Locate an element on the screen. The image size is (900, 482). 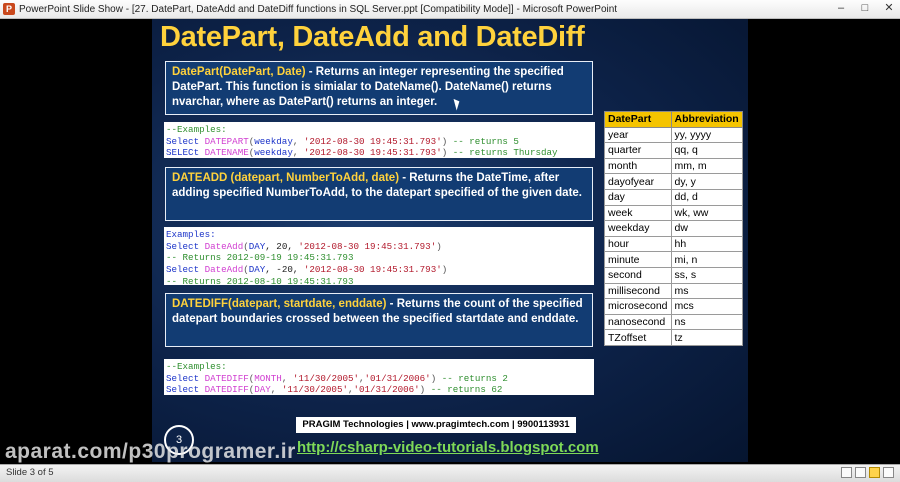
maximize-icon: □ is located at coordinates (865, 8).